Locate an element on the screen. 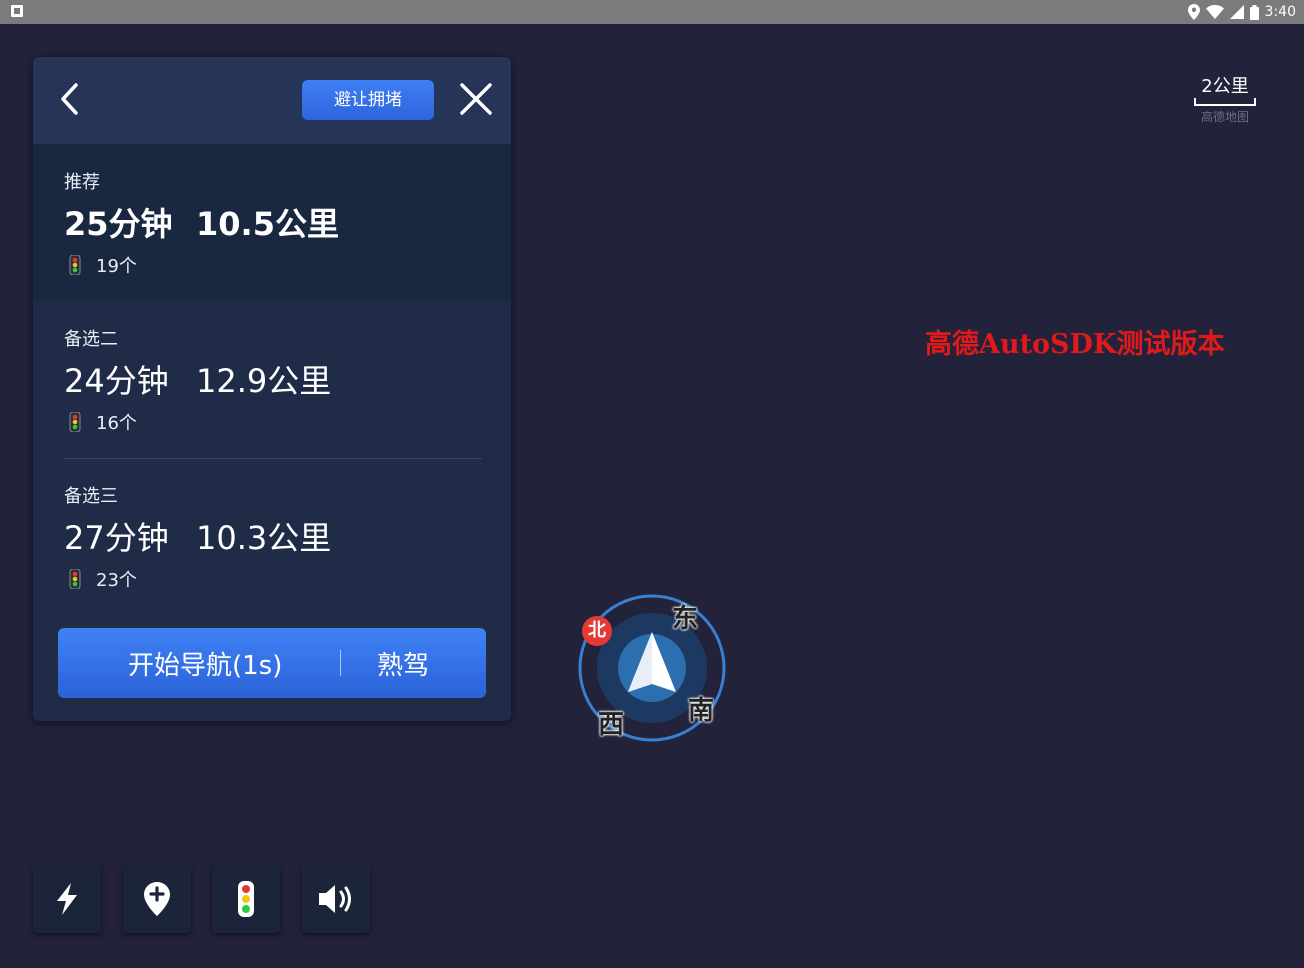 The image size is (1304, 968). sdk-watermark: 高德AutoSDK测试版本 is located at coordinates (1075, 344).